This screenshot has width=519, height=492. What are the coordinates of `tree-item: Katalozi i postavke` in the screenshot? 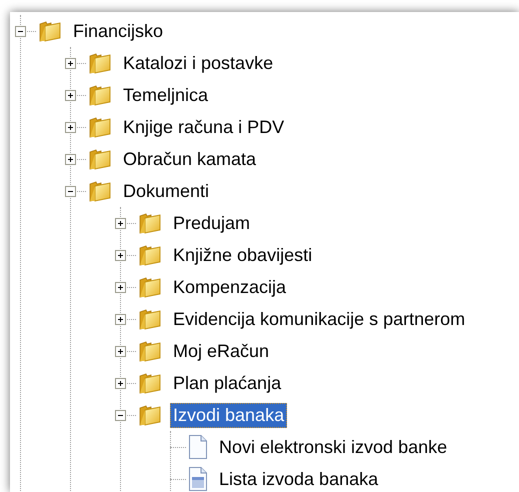 It's located at (198, 63).